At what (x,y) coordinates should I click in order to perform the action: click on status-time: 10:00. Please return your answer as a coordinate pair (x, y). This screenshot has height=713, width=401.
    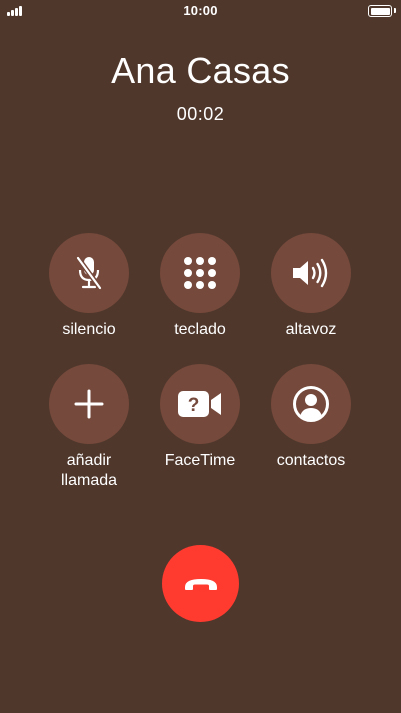
    Looking at the image, I should click on (200, 10).